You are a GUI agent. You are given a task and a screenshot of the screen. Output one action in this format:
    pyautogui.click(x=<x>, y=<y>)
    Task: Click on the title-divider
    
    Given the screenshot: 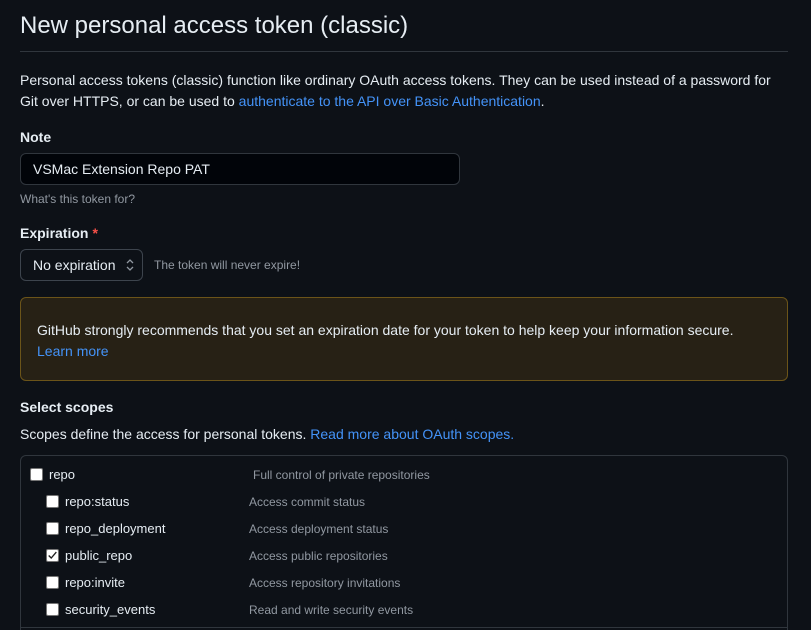 What is the action you would take?
    pyautogui.click(x=404, y=51)
    